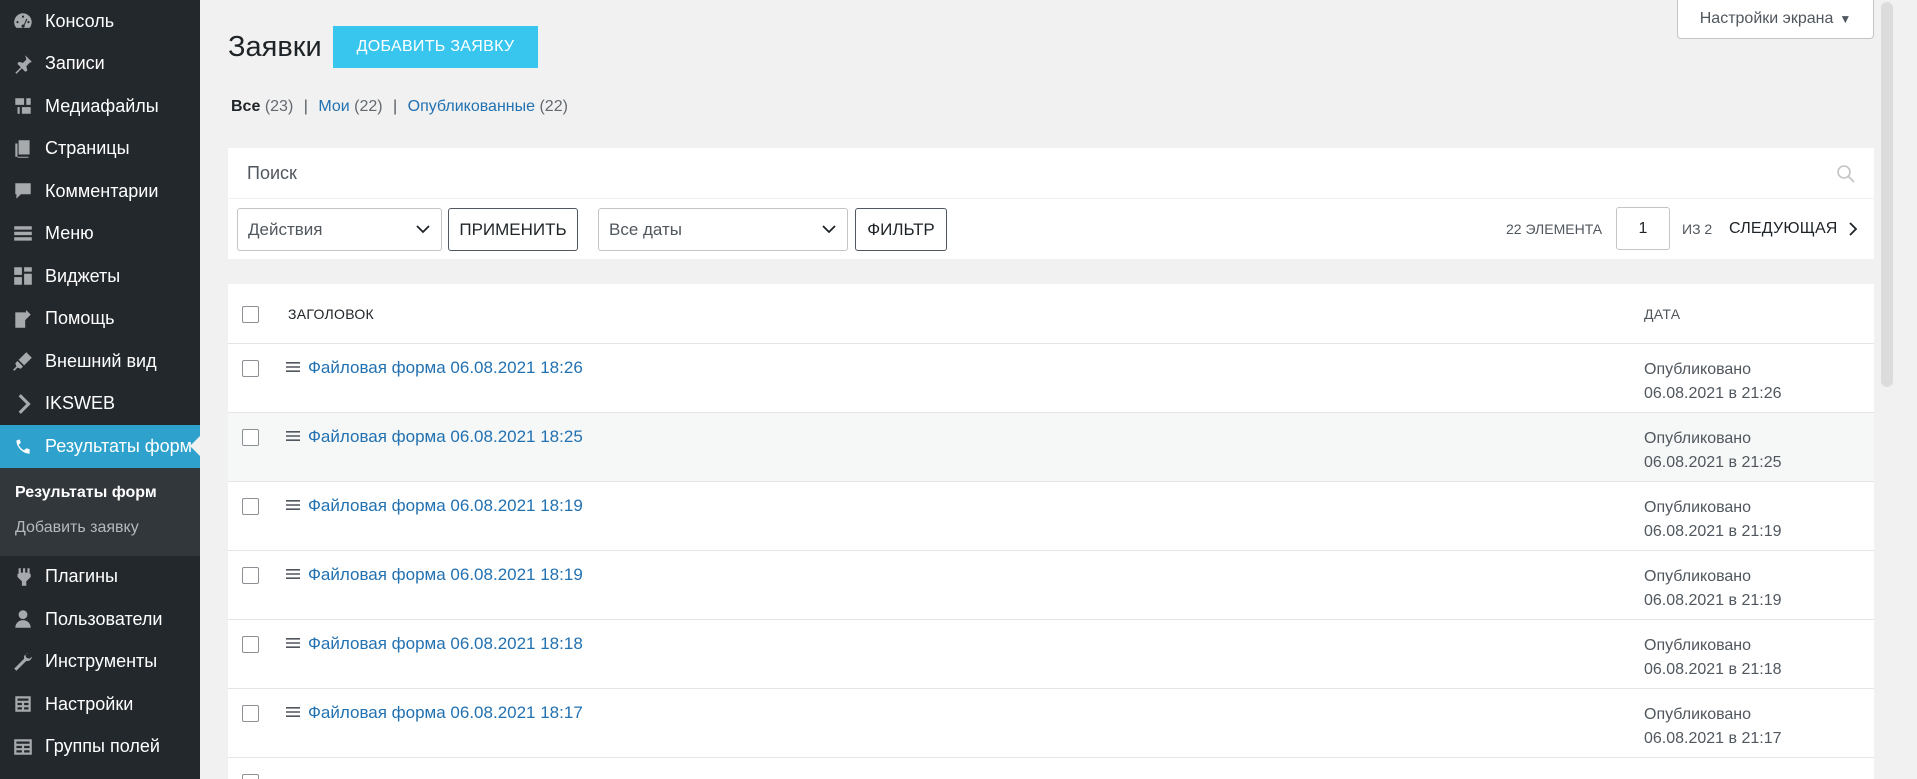 The height and width of the screenshot is (779, 1917). Describe the element at coordinates (100, 446) in the screenshot. I see `sidebar-item-form-results: Результаты форм` at that location.